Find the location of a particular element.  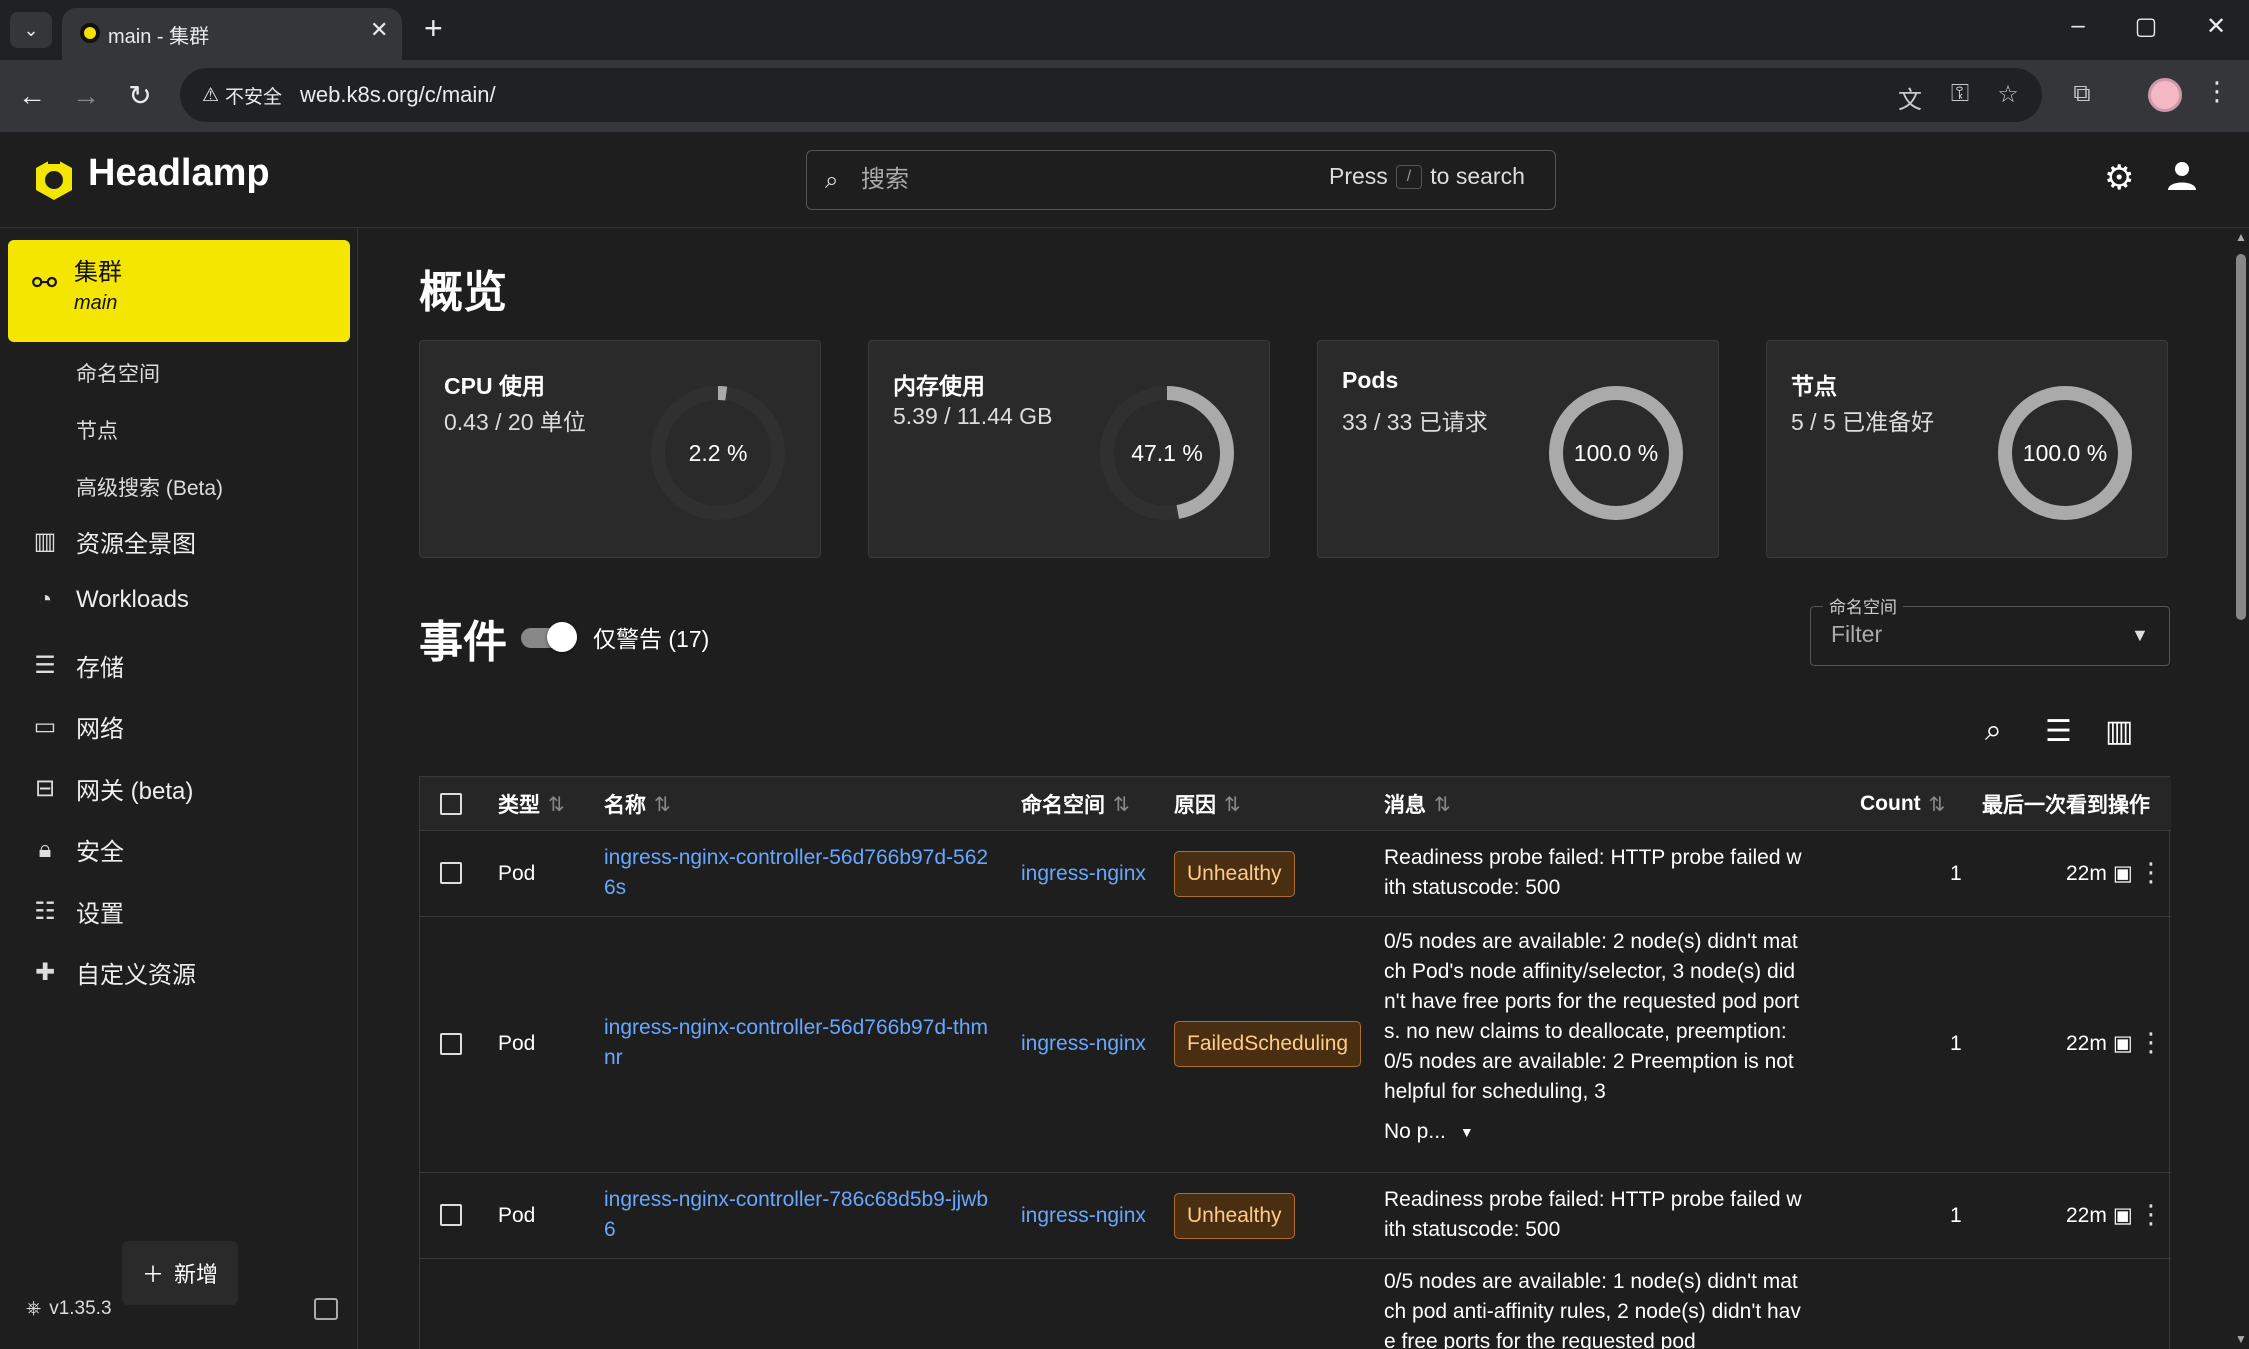

table-filter-icon: ☰ is located at coordinates (2058, 731).